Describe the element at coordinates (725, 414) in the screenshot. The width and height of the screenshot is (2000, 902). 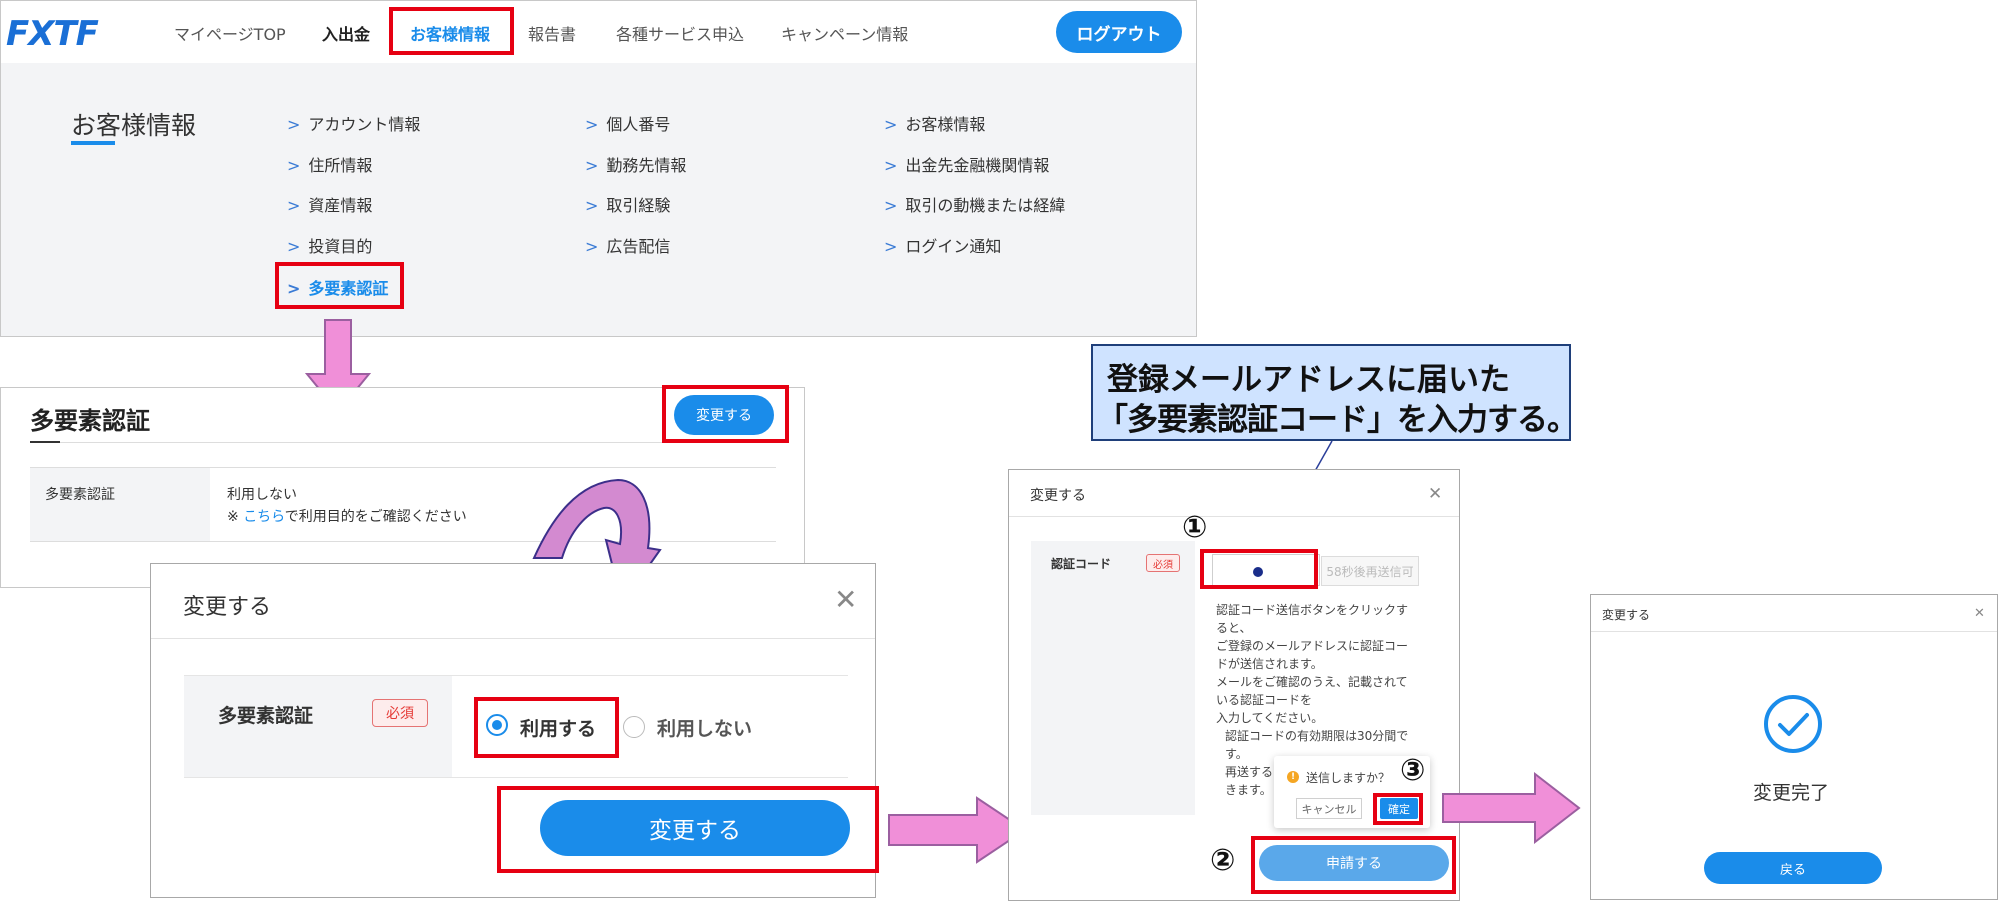
I see `highlight-change-button` at that location.